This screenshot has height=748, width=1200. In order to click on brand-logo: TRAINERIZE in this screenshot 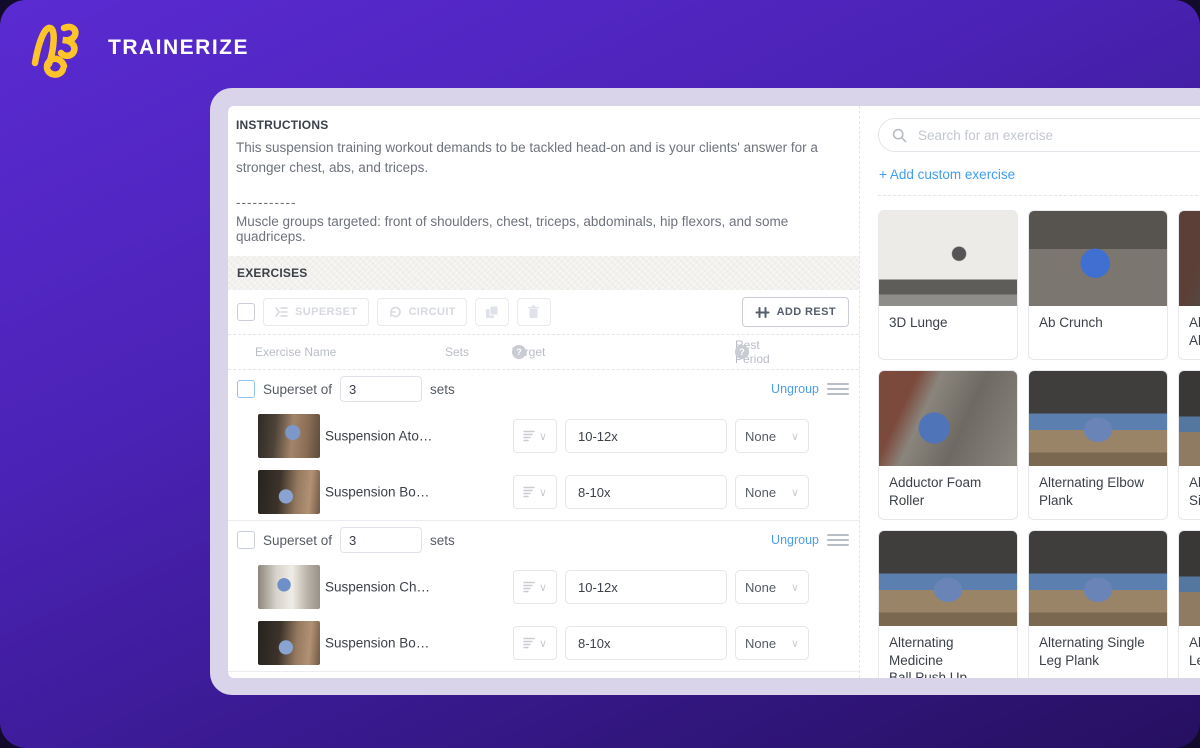, I will do `click(139, 48)`.